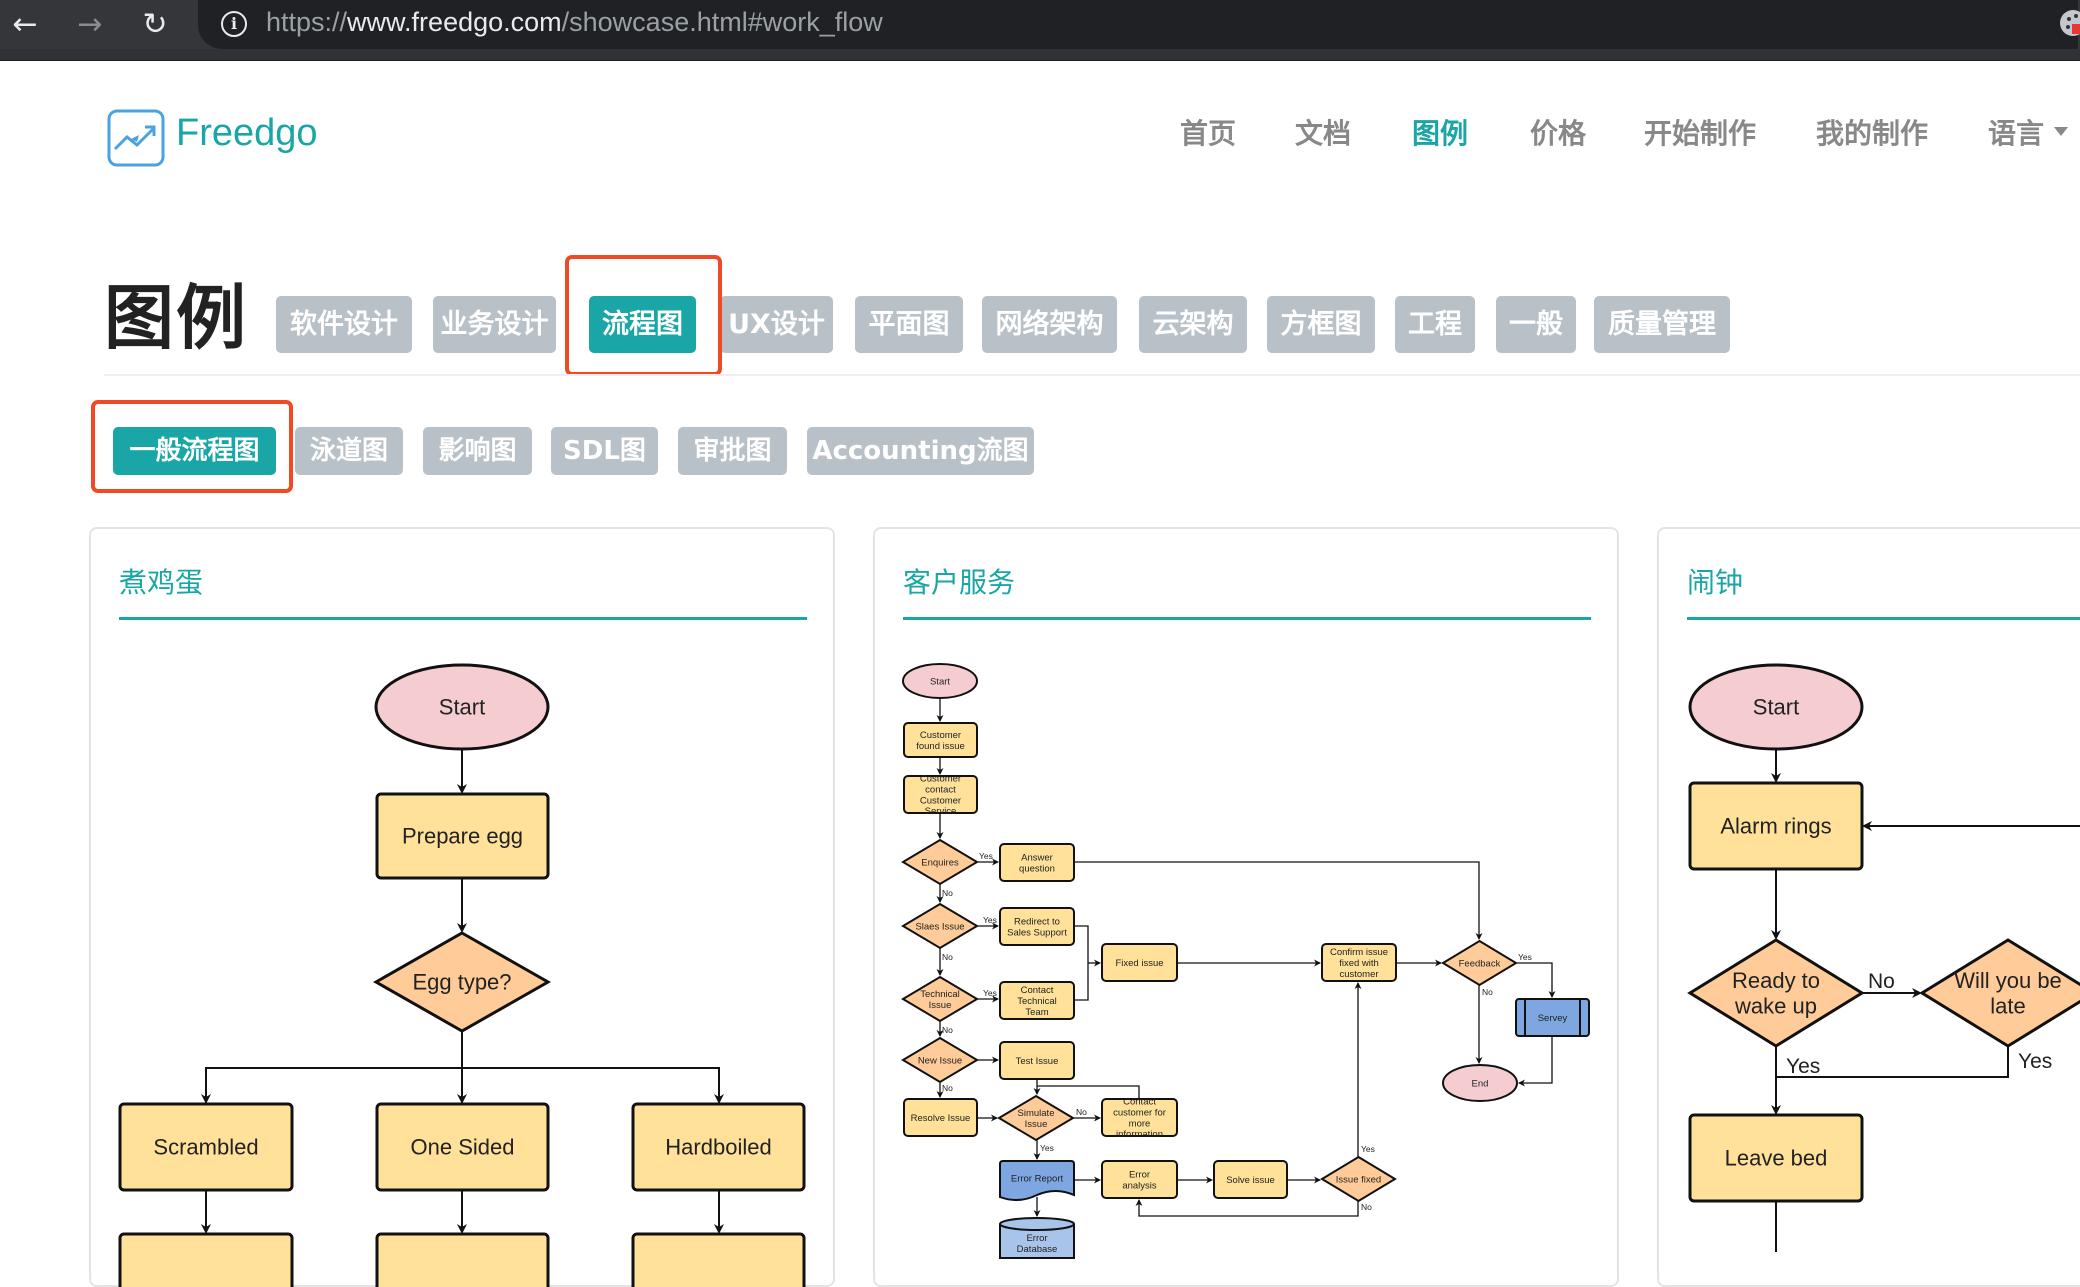 This screenshot has width=2080, height=1287. I want to click on tab-floor-plan: 平面图, so click(909, 324).